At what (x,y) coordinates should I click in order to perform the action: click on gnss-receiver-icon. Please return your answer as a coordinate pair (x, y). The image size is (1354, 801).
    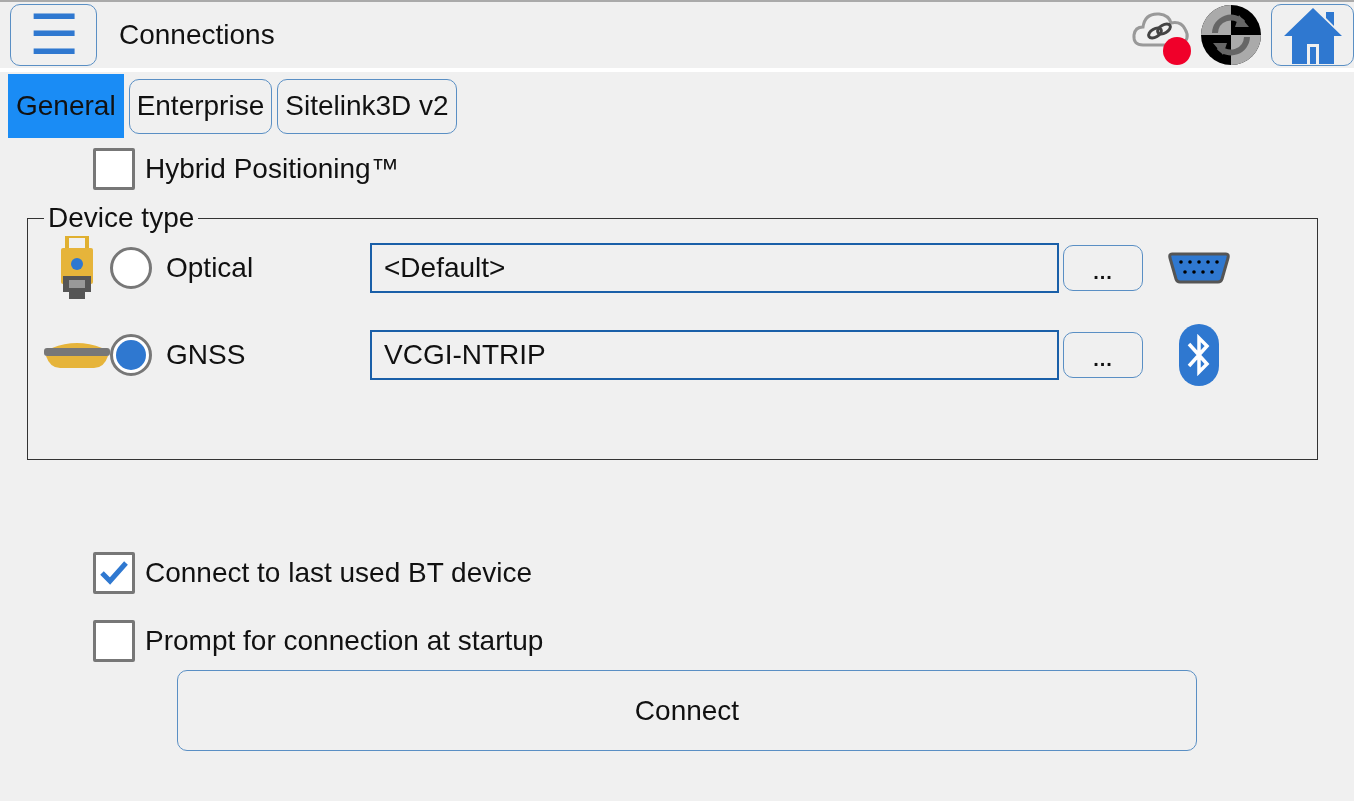
    Looking at the image, I should click on (77, 355).